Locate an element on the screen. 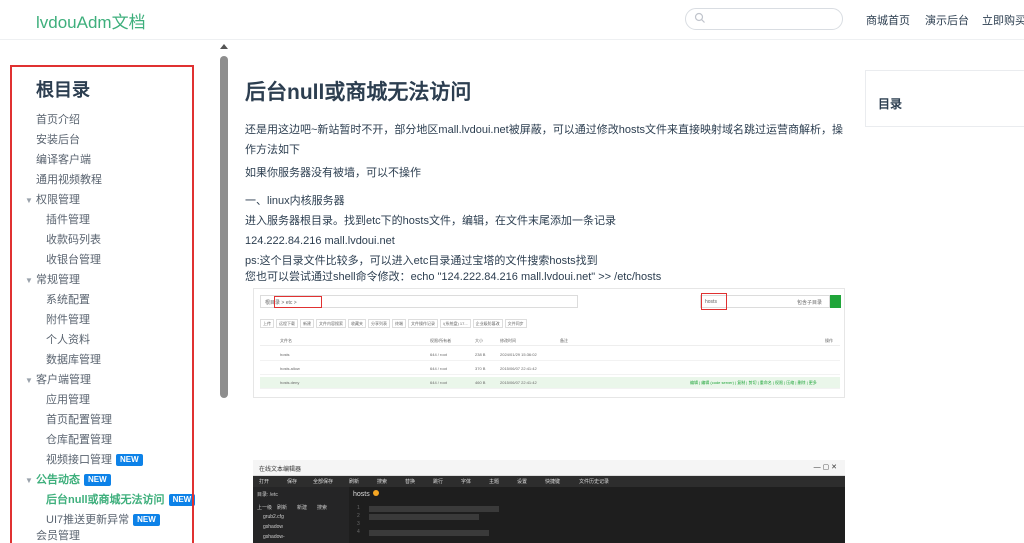 This screenshot has width=1024, height=543. window-controls-icon: — ▢ ✕ is located at coordinates (825, 467).